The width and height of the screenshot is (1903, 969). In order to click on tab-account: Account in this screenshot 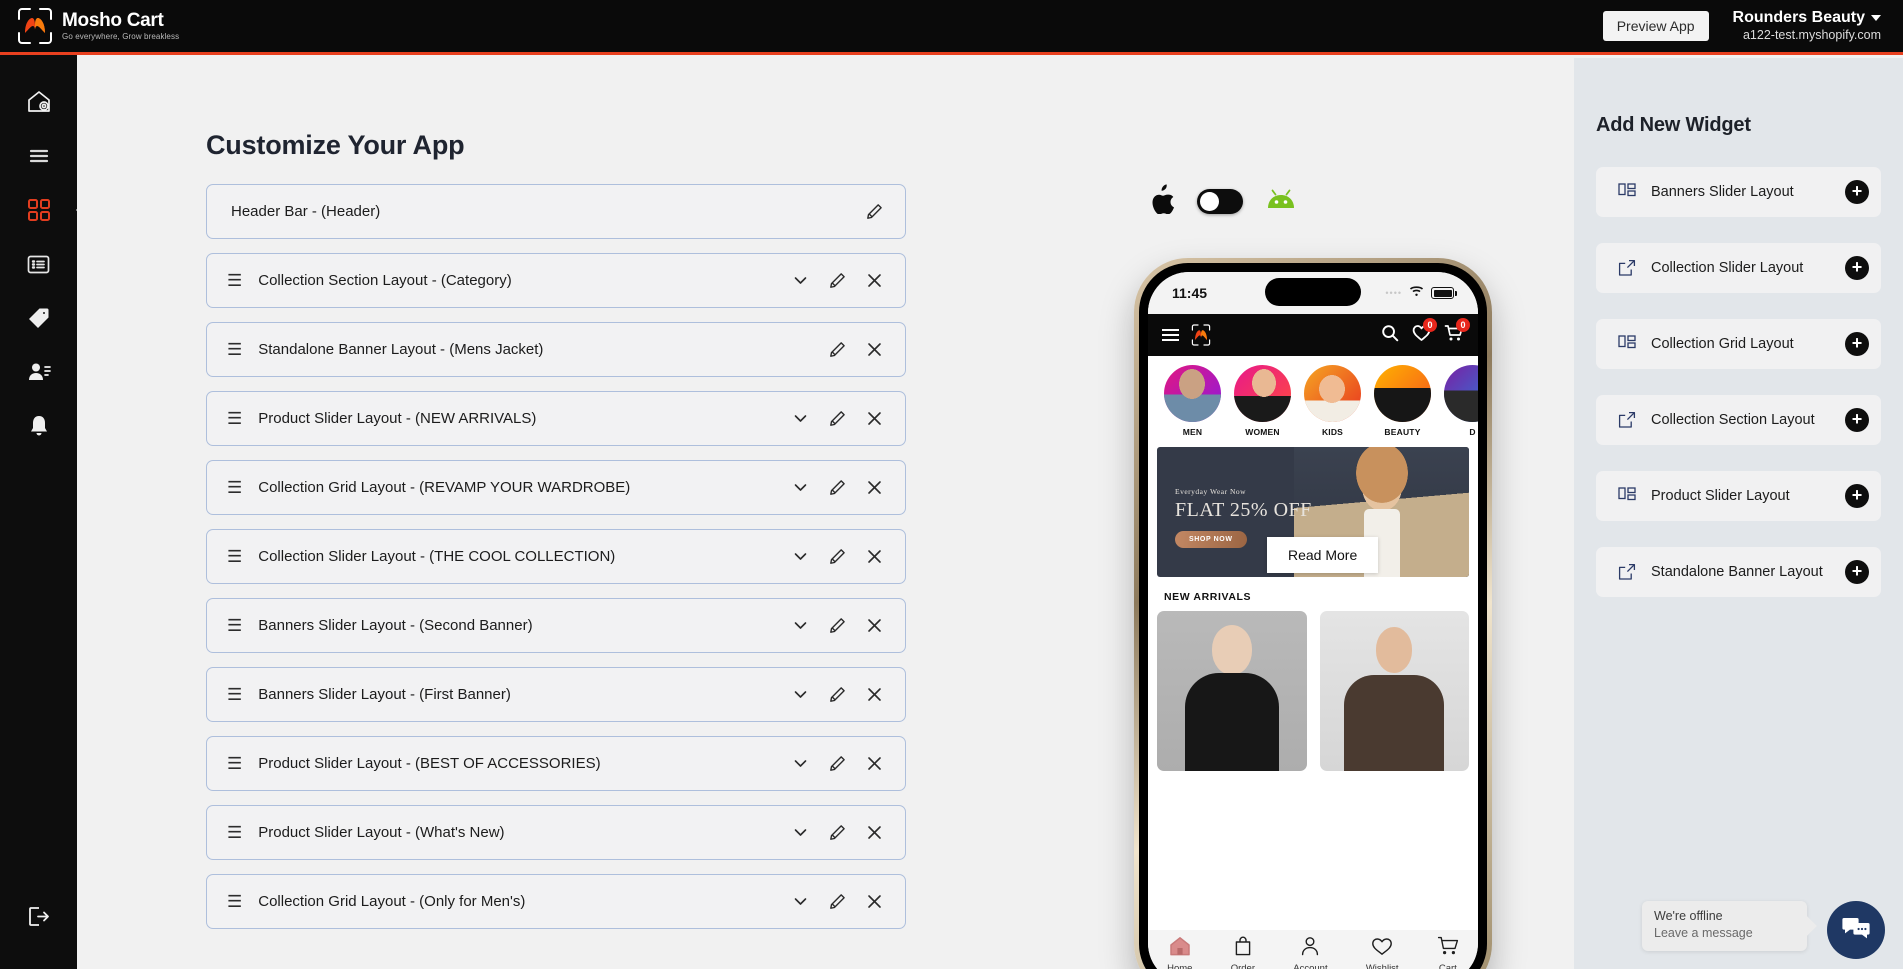, I will do `click(1310, 952)`.